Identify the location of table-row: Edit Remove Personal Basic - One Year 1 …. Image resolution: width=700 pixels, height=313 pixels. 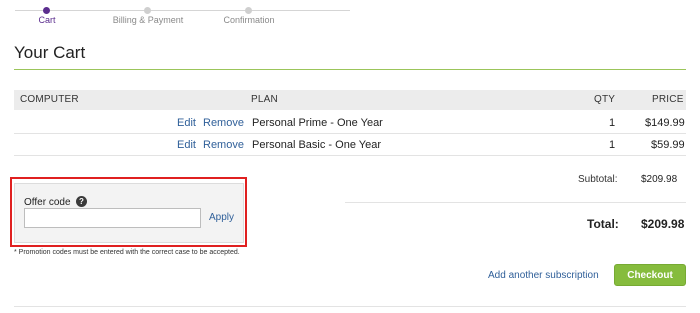
(350, 145).